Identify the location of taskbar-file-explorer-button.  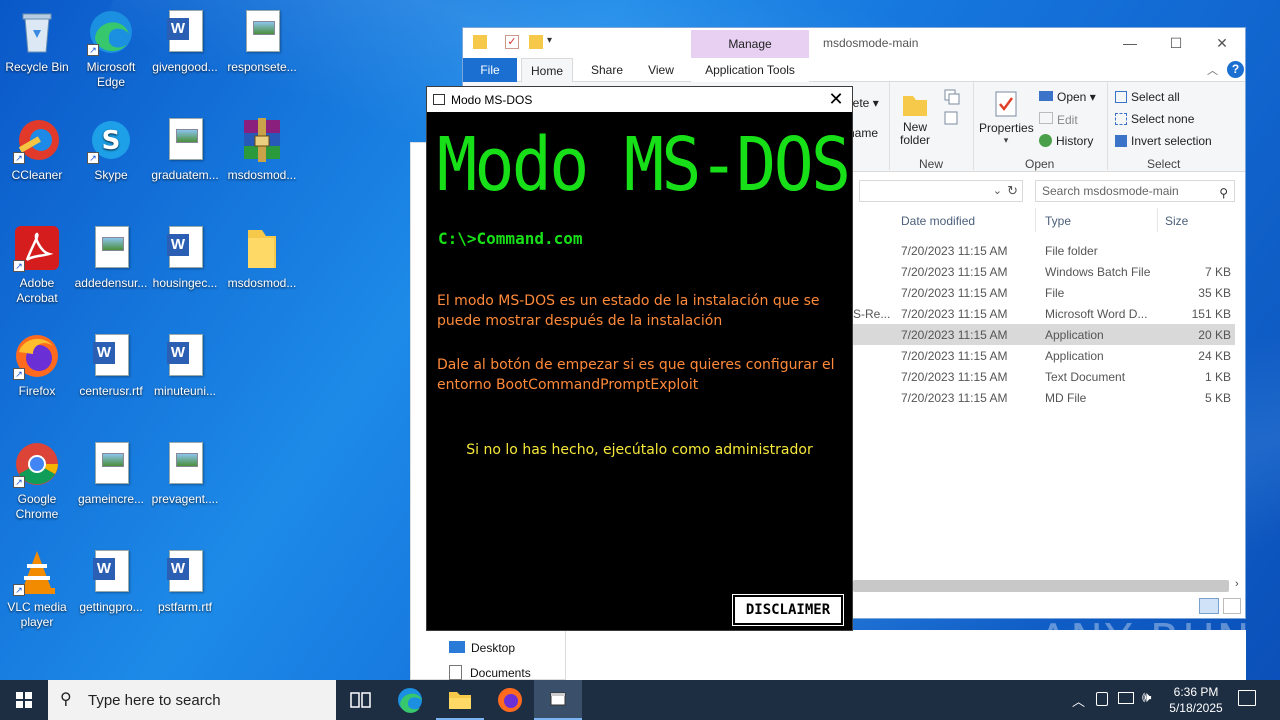
(460, 700).